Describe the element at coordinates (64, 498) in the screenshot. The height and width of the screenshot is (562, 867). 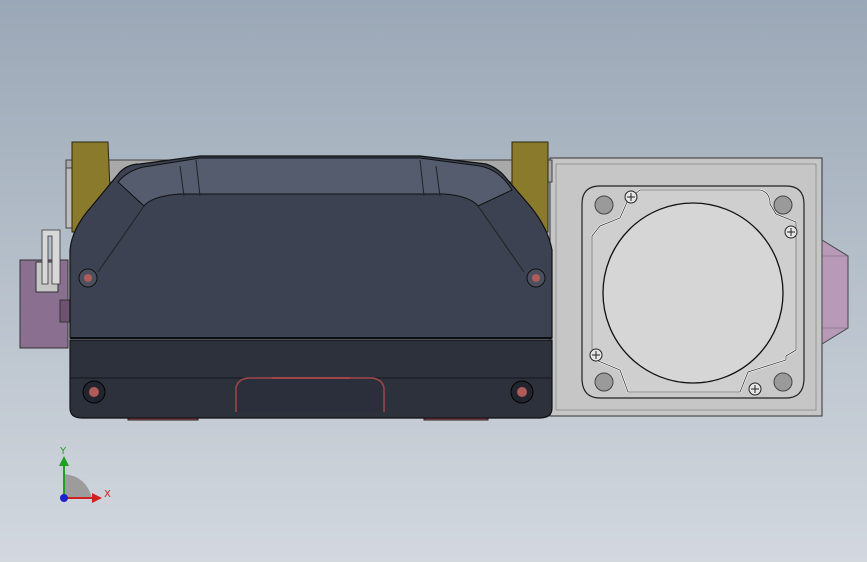
I see `z-axis-marker` at that location.